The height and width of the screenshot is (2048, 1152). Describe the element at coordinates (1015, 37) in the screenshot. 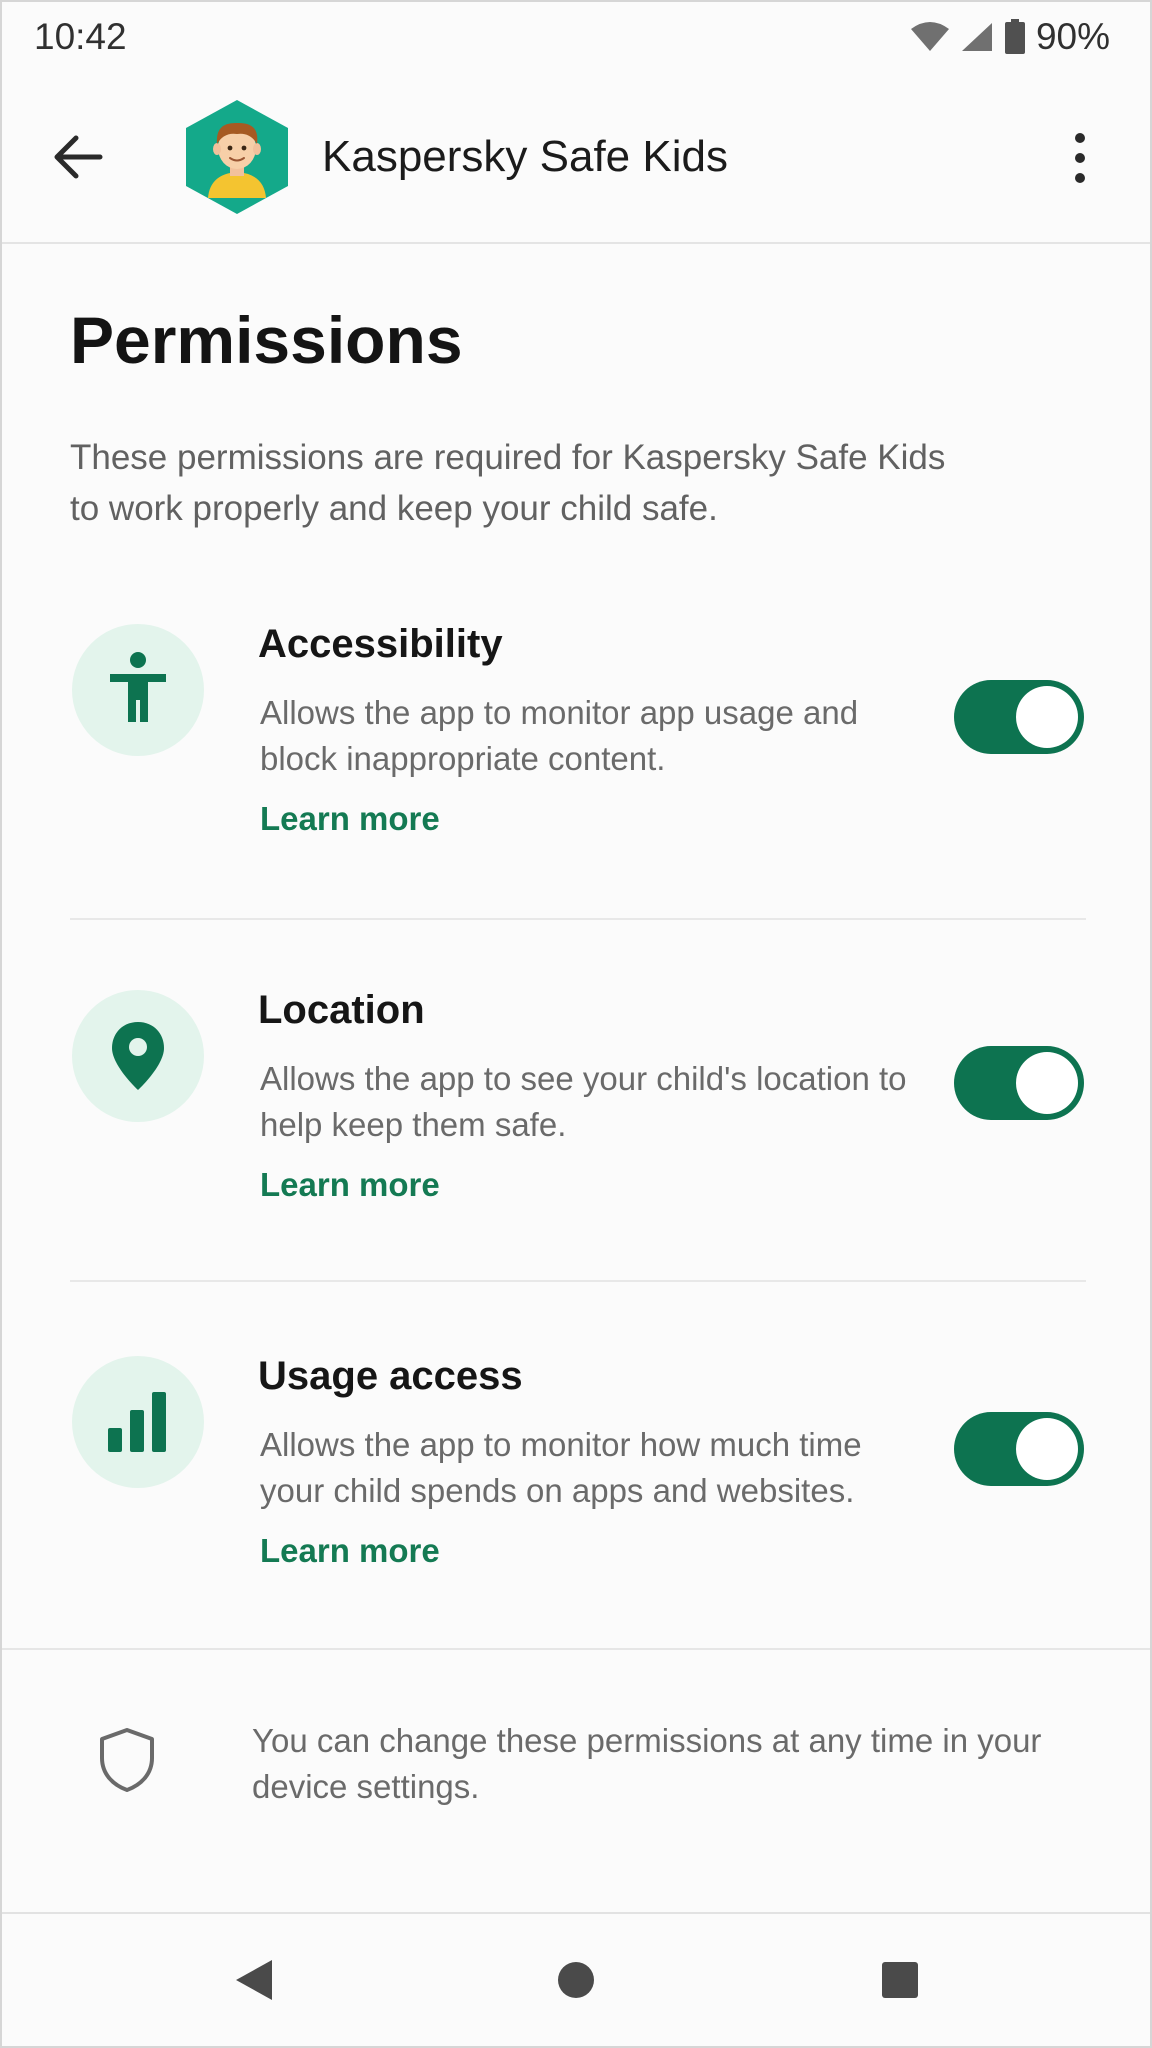

I see `battery-icon` at that location.